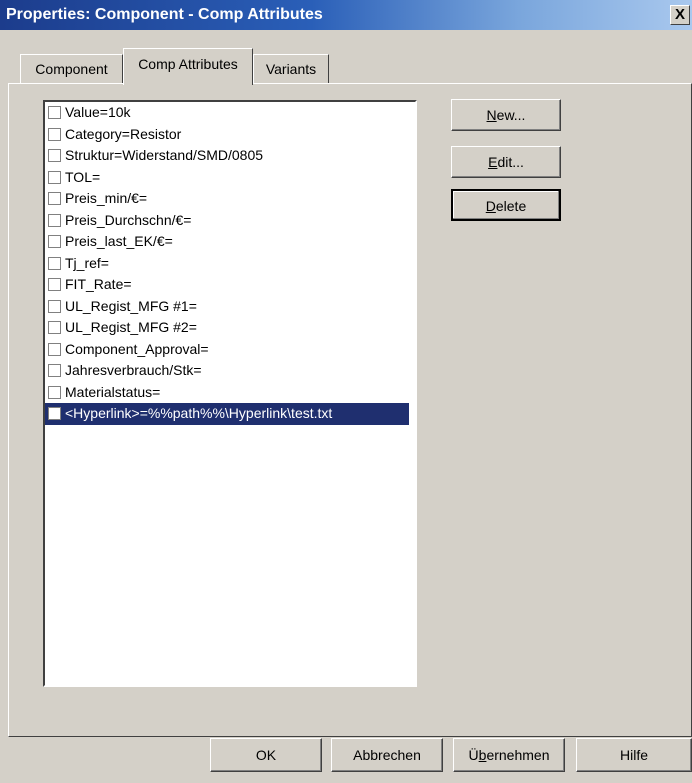  I want to click on attribute-label: Preis_Durchschn/€=, so click(128, 219).